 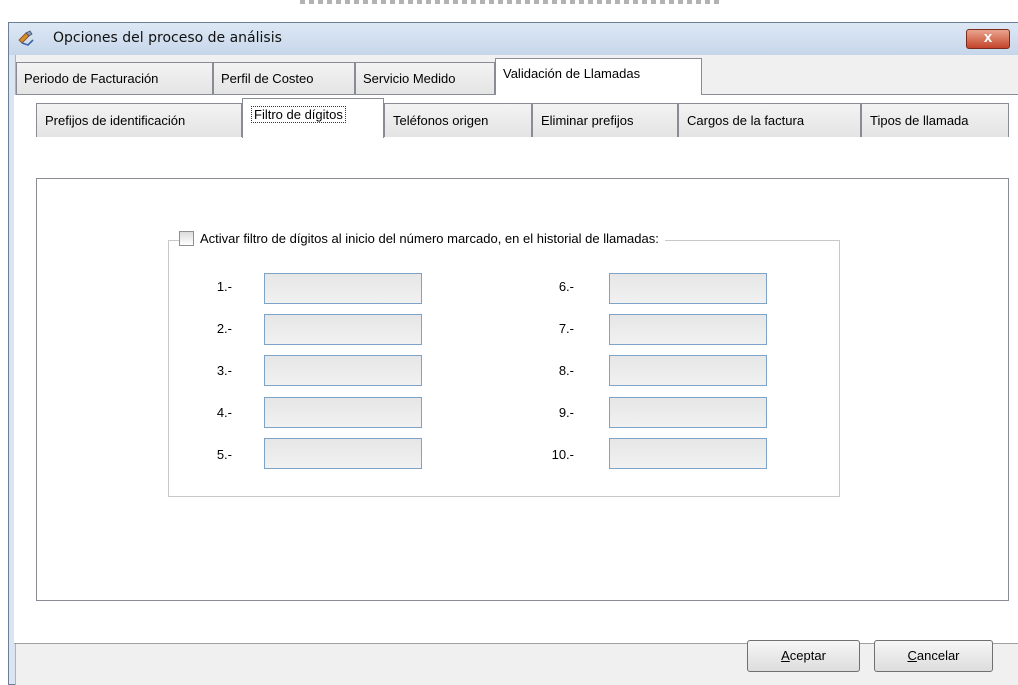 What do you see at coordinates (224, 328) in the screenshot?
I see `field-label-2: 2.-` at bounding box center [224, 328].